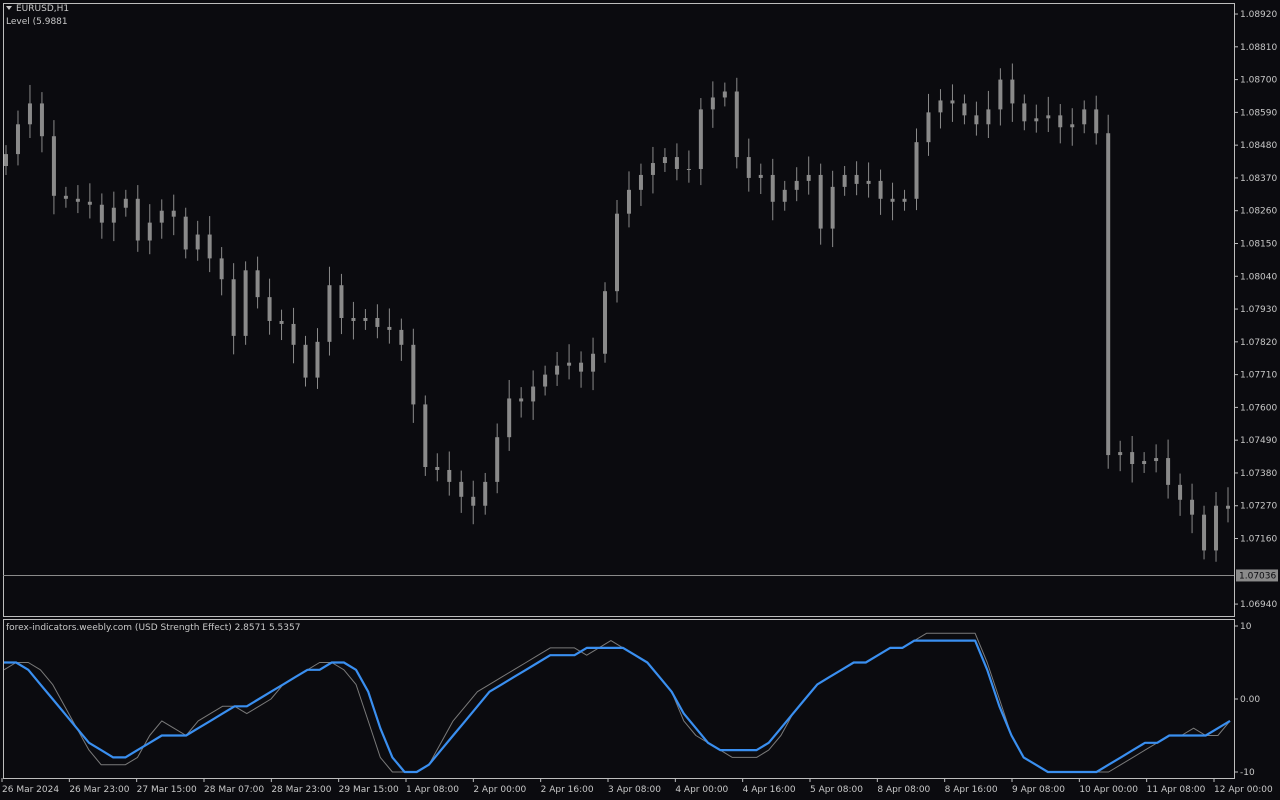 The width and height of the screenshot is (1280, 800). I want to click on price-tick-label: 1.08480, so click(1258, 146).